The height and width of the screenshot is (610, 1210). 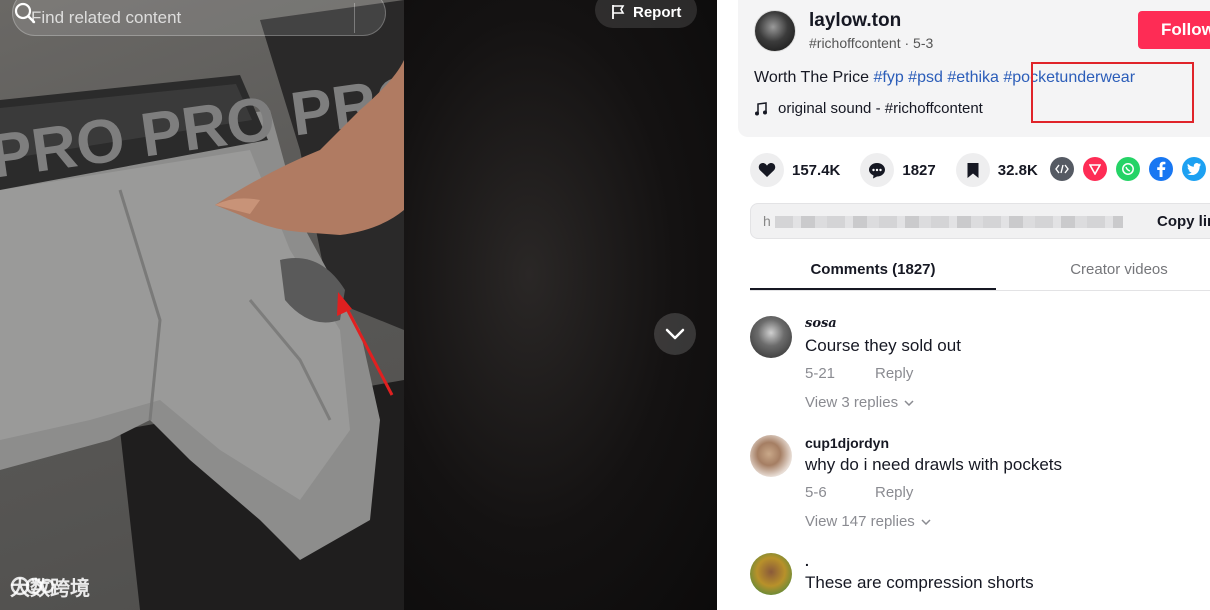 I want to click on watermark: 大数跨境, so click(x=50, y=586).